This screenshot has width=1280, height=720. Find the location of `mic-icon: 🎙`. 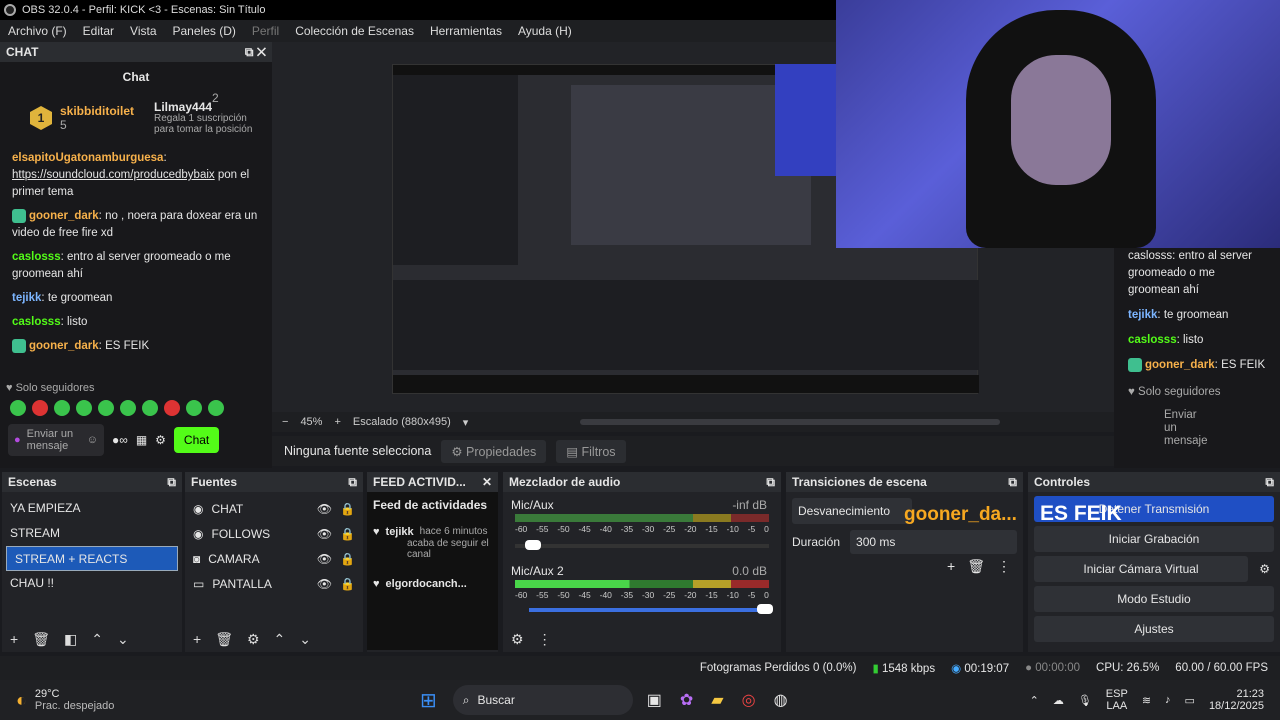

mic-icon: 🎙 is located at coordinates (1085, 700).